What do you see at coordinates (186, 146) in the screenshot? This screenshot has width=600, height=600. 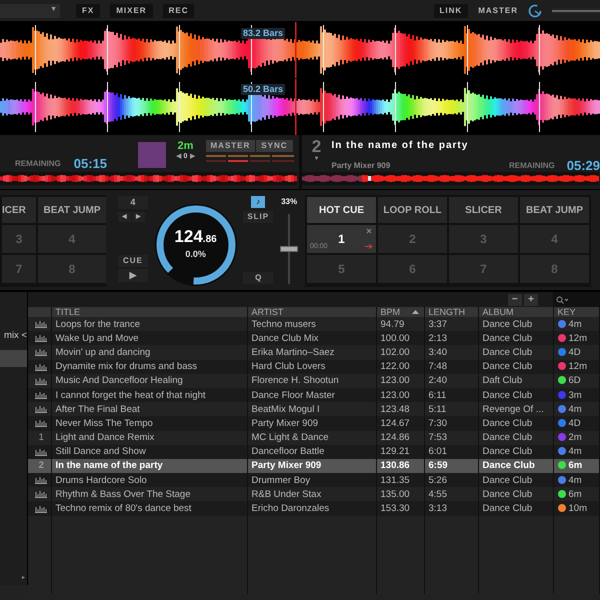 I see `key-label: 2m` at bounding box center [186, 146].